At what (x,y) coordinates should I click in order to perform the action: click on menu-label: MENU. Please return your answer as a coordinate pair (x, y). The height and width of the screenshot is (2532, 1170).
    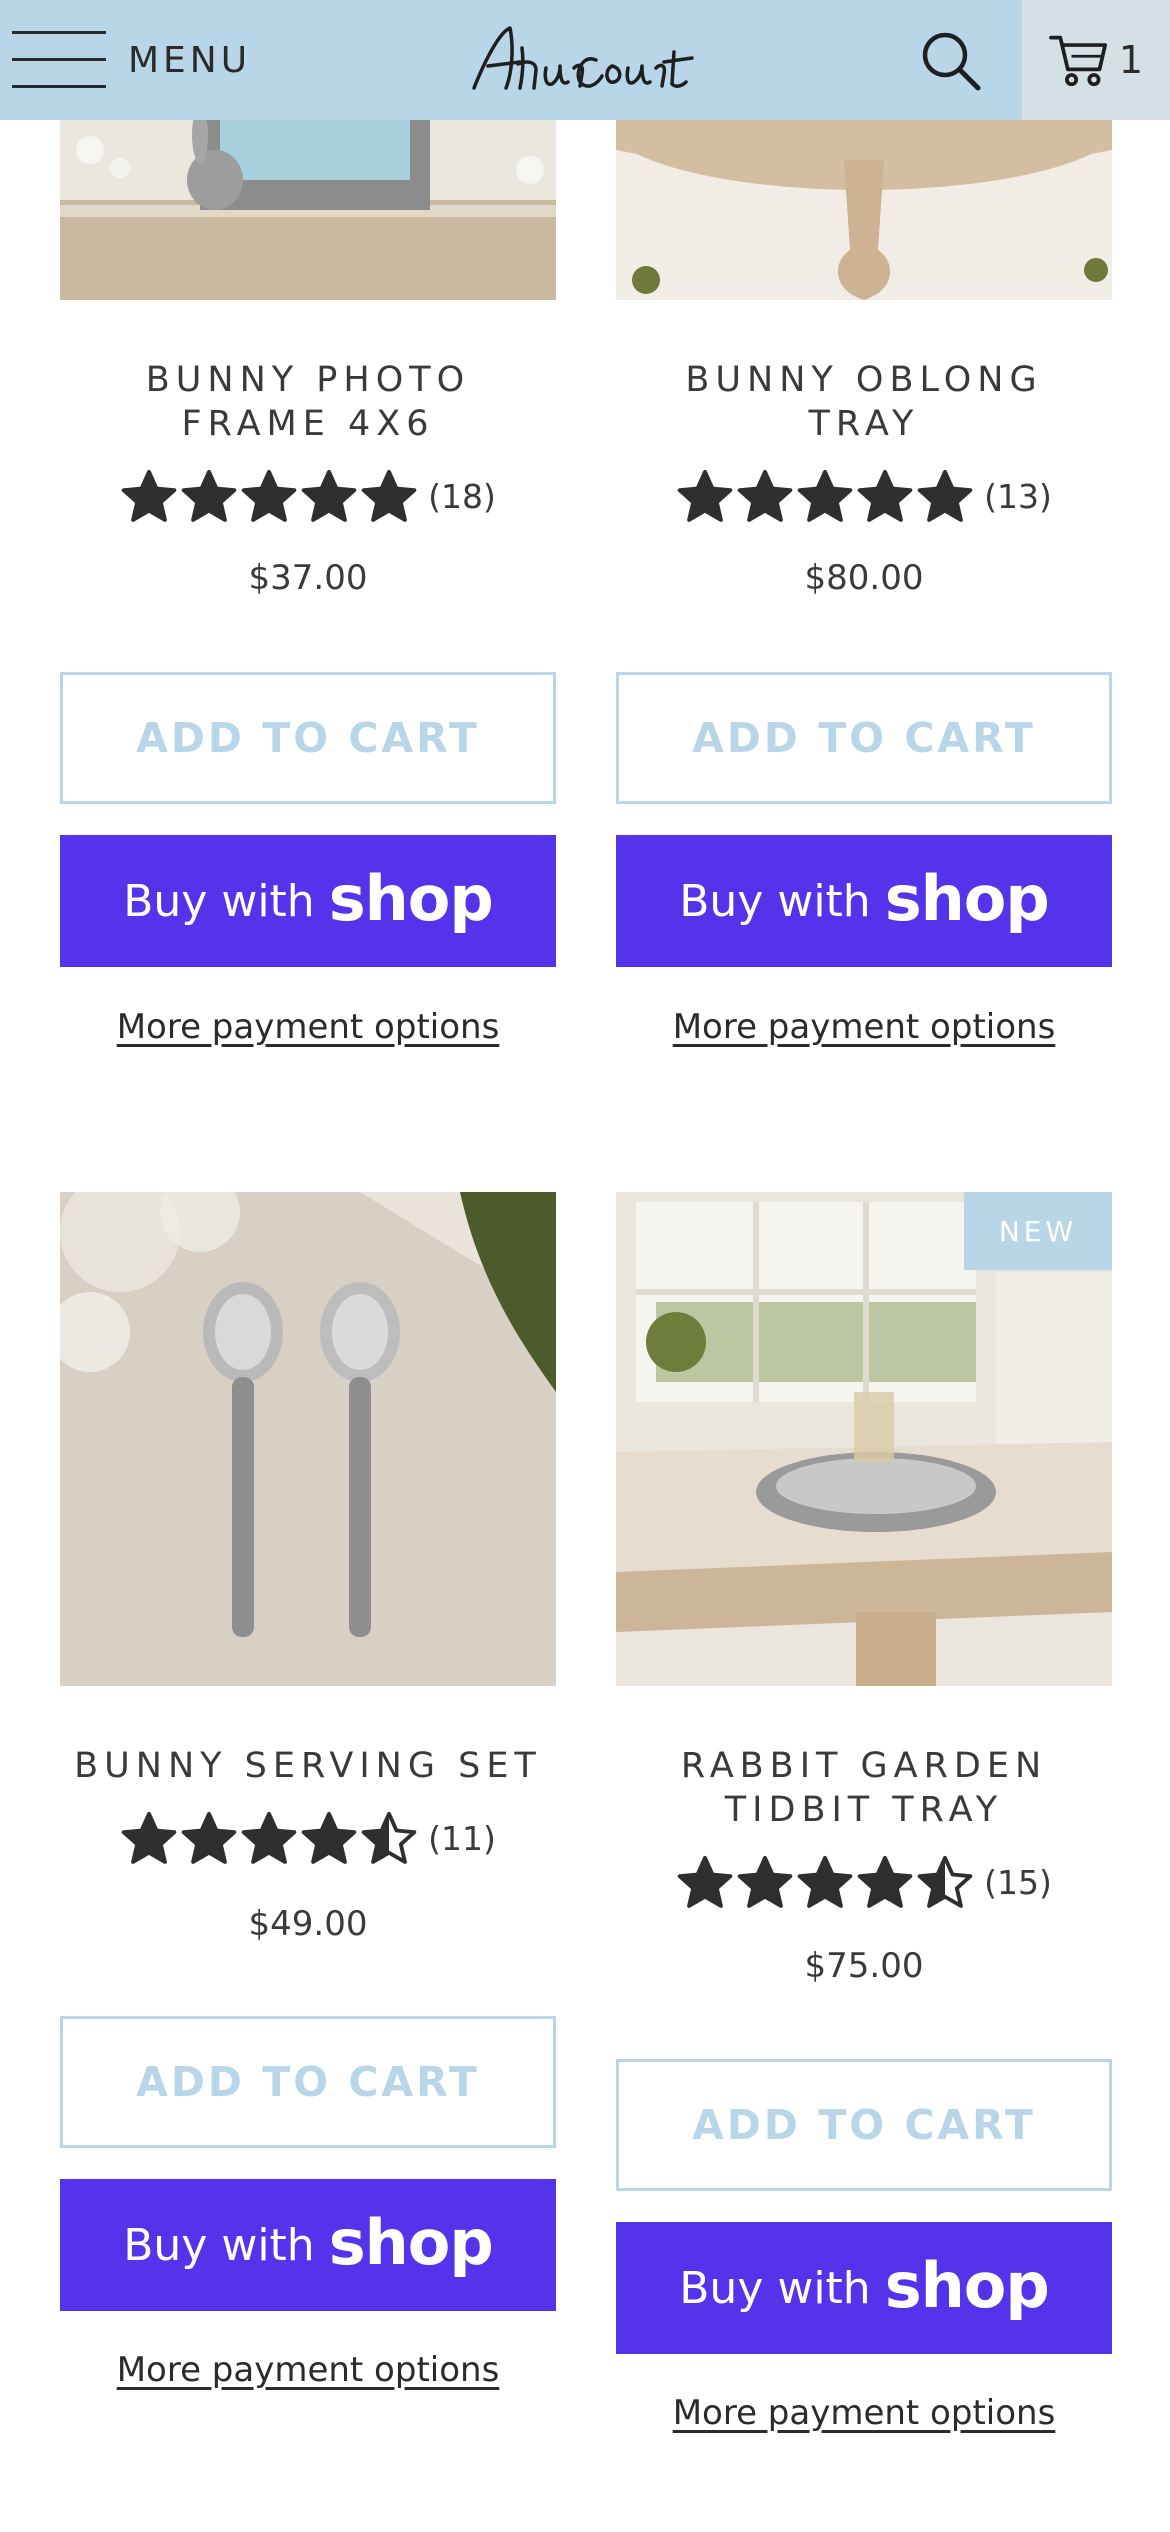
    Looking at the image, I should click on (190, 60).